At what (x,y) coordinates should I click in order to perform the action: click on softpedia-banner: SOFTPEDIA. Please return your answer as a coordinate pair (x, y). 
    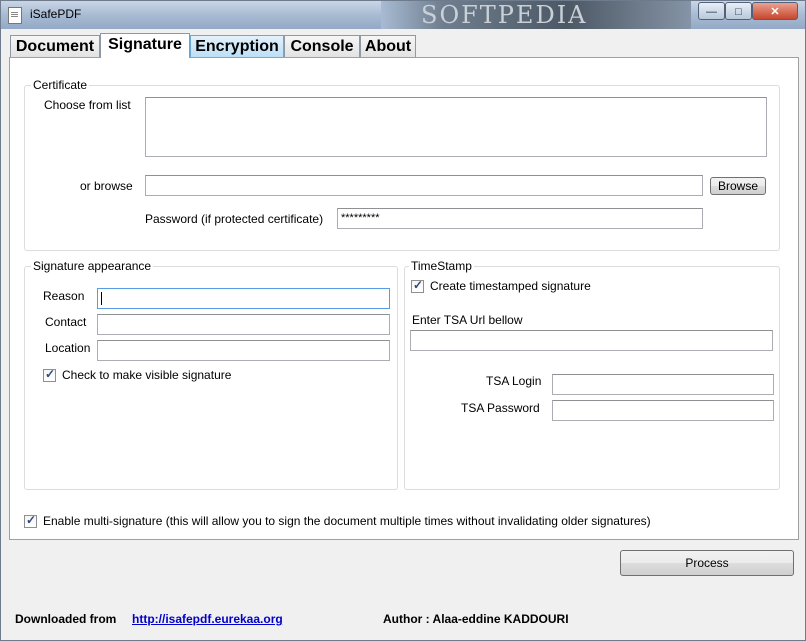
    Looking at the image, I should click on (536, 15).